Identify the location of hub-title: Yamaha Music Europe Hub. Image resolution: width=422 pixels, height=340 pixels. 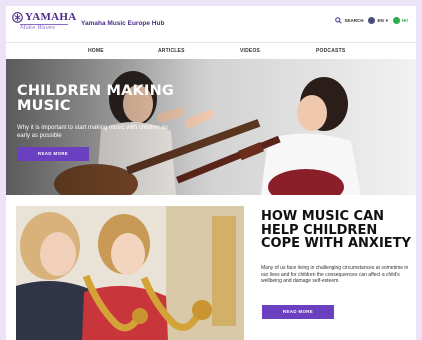
(122, 23).